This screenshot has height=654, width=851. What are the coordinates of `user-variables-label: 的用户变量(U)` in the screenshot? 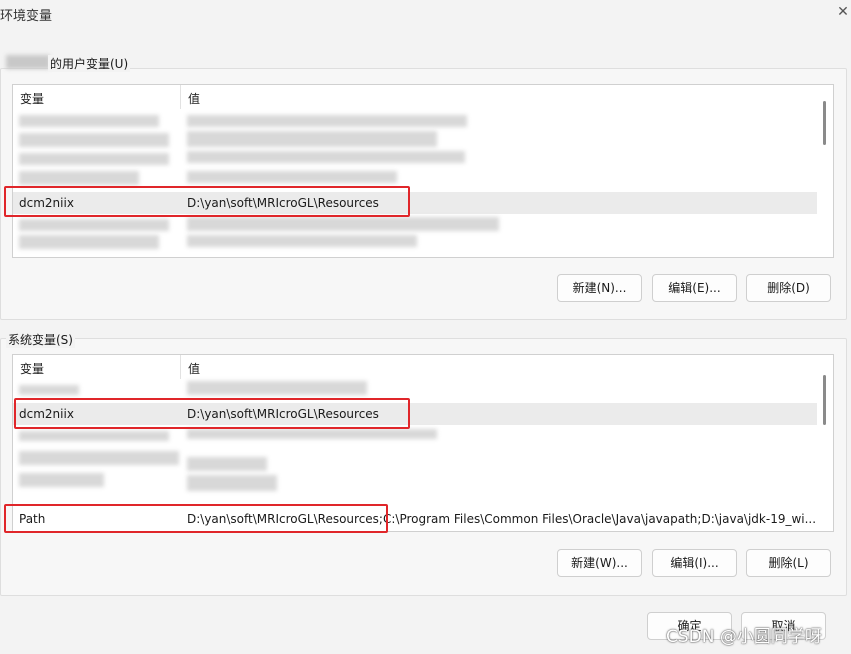 It's located at (89, 63).